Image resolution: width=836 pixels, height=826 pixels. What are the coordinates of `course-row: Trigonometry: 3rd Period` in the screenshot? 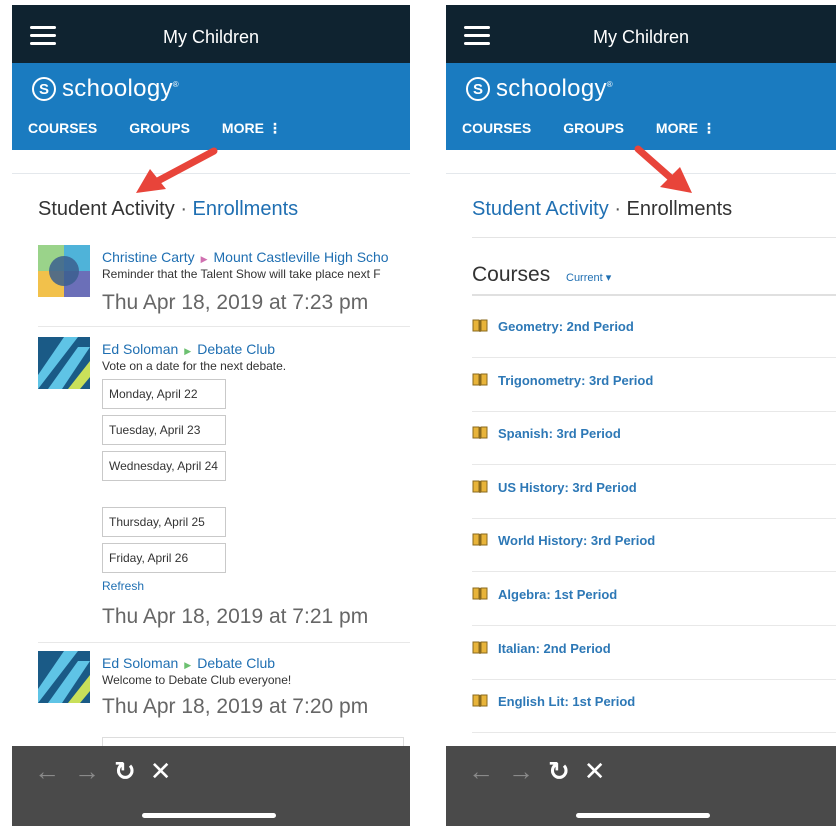 It's located at (654, 384).